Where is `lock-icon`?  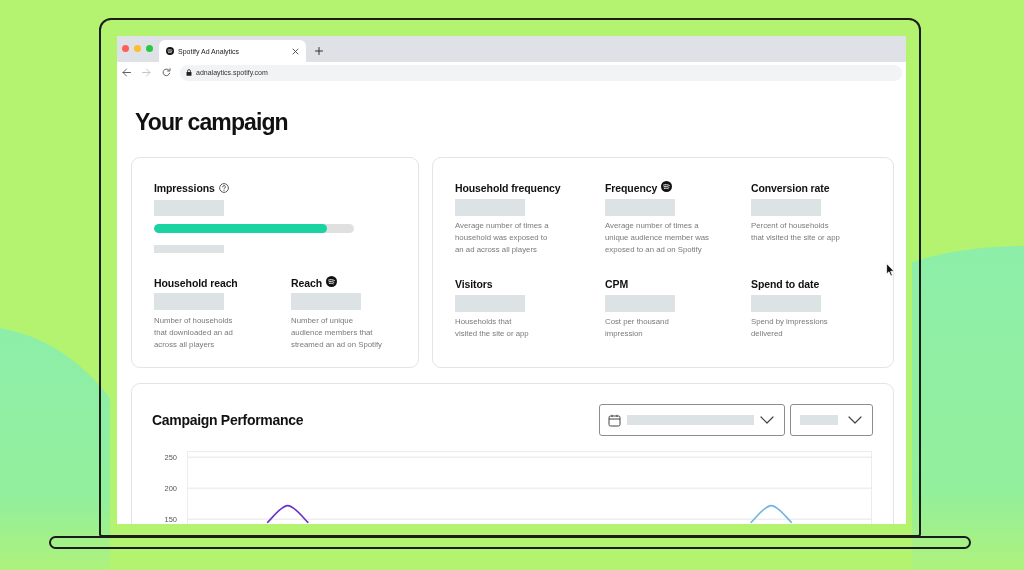
lock-icon is located at coordinates (189, 72).